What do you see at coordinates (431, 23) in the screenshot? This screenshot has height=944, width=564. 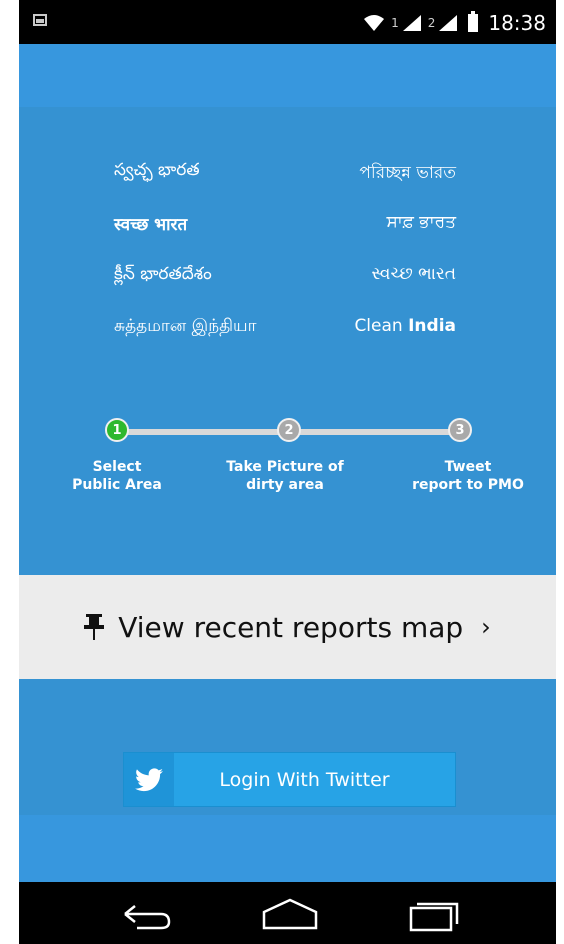 I see `sim2-label: 2` at bounding box center [431, 23].